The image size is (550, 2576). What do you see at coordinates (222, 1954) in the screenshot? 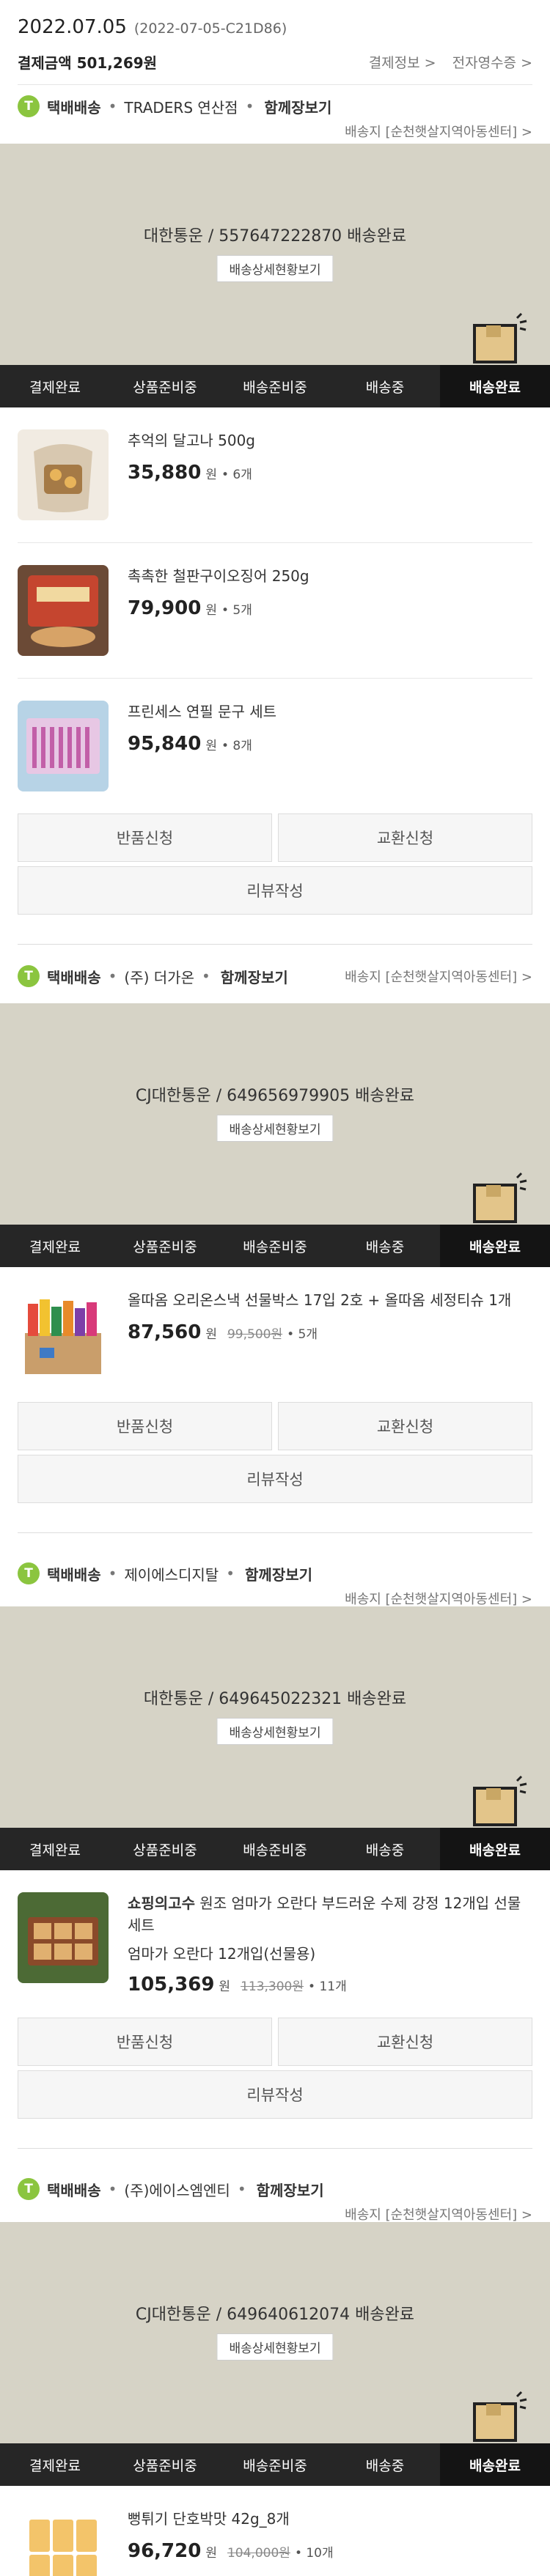
I see `product-option: 엄마가 오란다 12개입(선물용)` at bounding box center [222, 1954].